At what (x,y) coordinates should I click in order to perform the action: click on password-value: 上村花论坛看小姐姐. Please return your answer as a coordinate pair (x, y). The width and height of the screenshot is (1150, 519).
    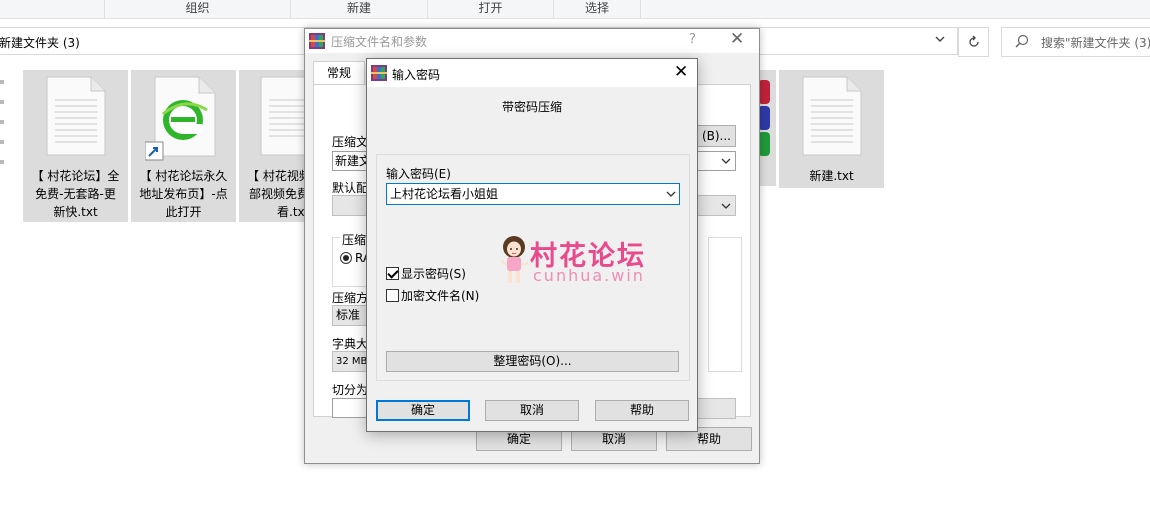
    Looking at the image, I should click on (444, 194).